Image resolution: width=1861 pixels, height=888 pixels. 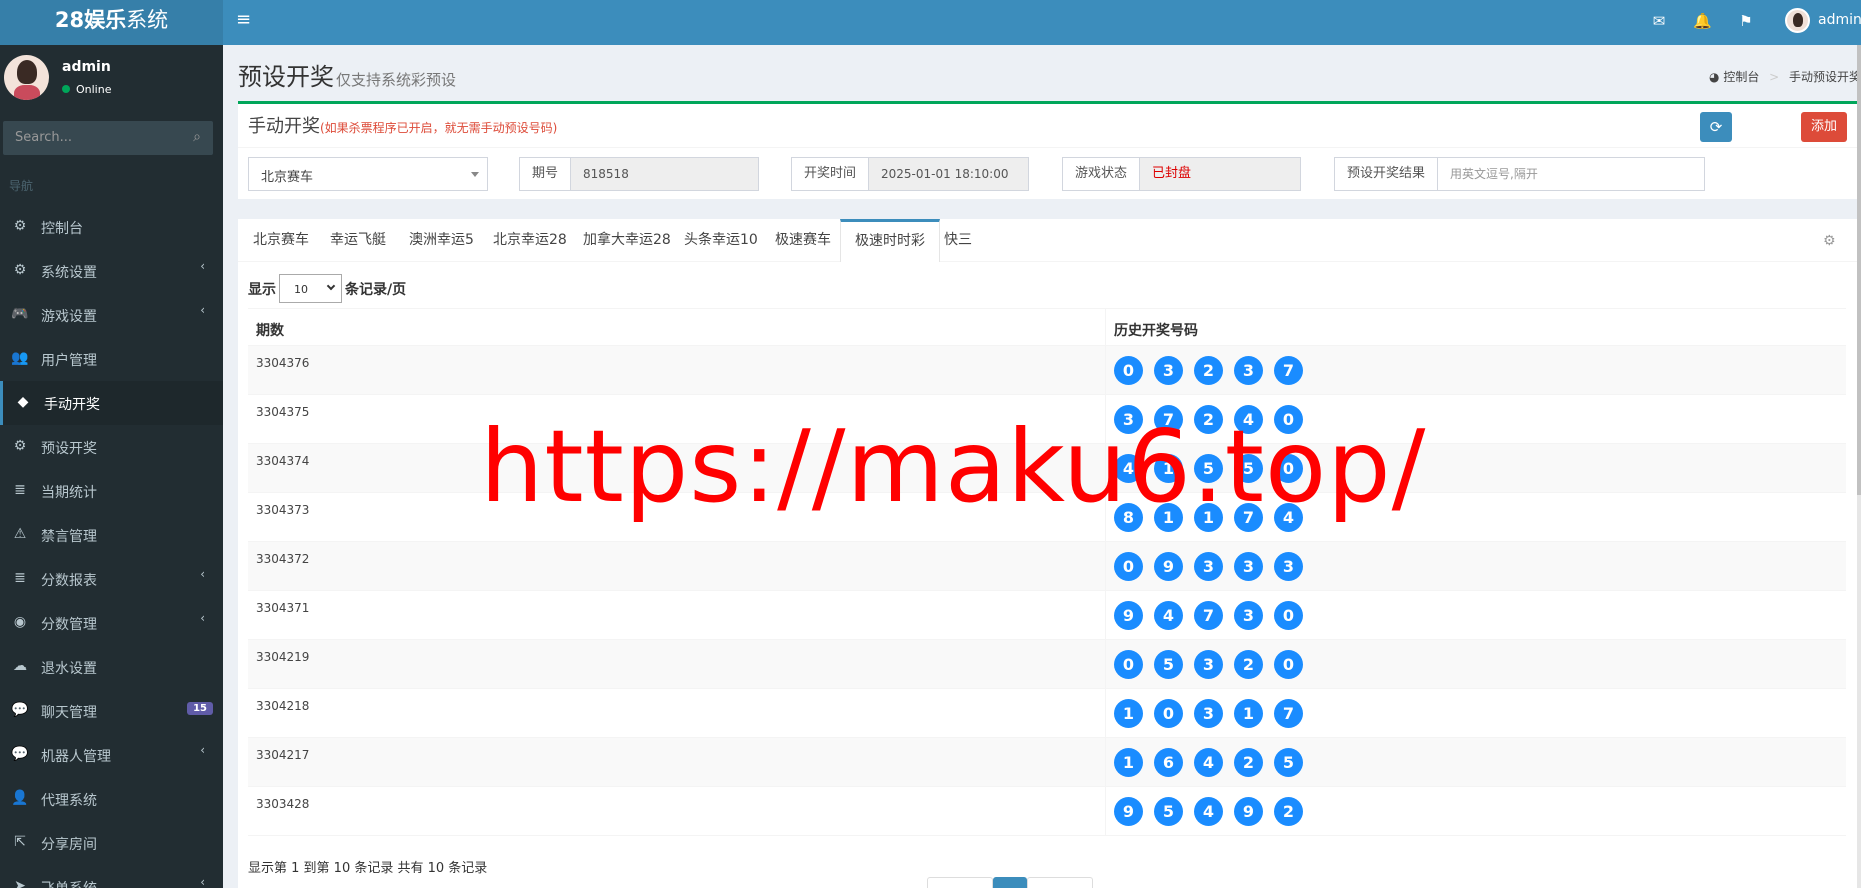 What do you see at coordinates (66, 89) in the screenshot?
I see `online-dot-icon` at bounding box center [66, 89].